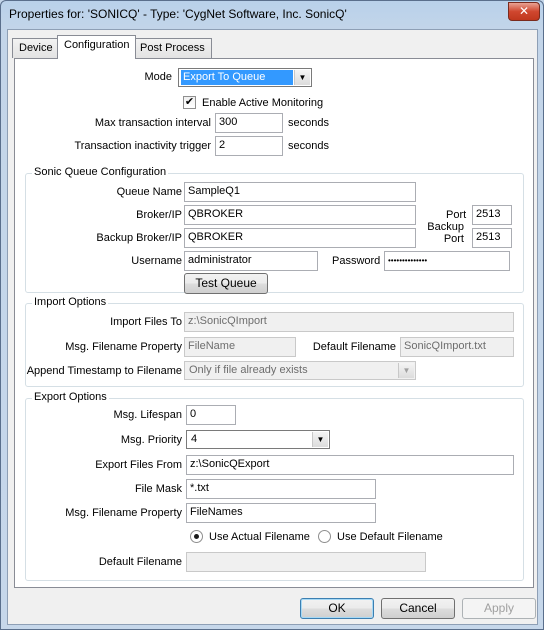  Describe the element at coordinates (324, 536) in the screenshot. I see `use-default-filename-radio` at that location.